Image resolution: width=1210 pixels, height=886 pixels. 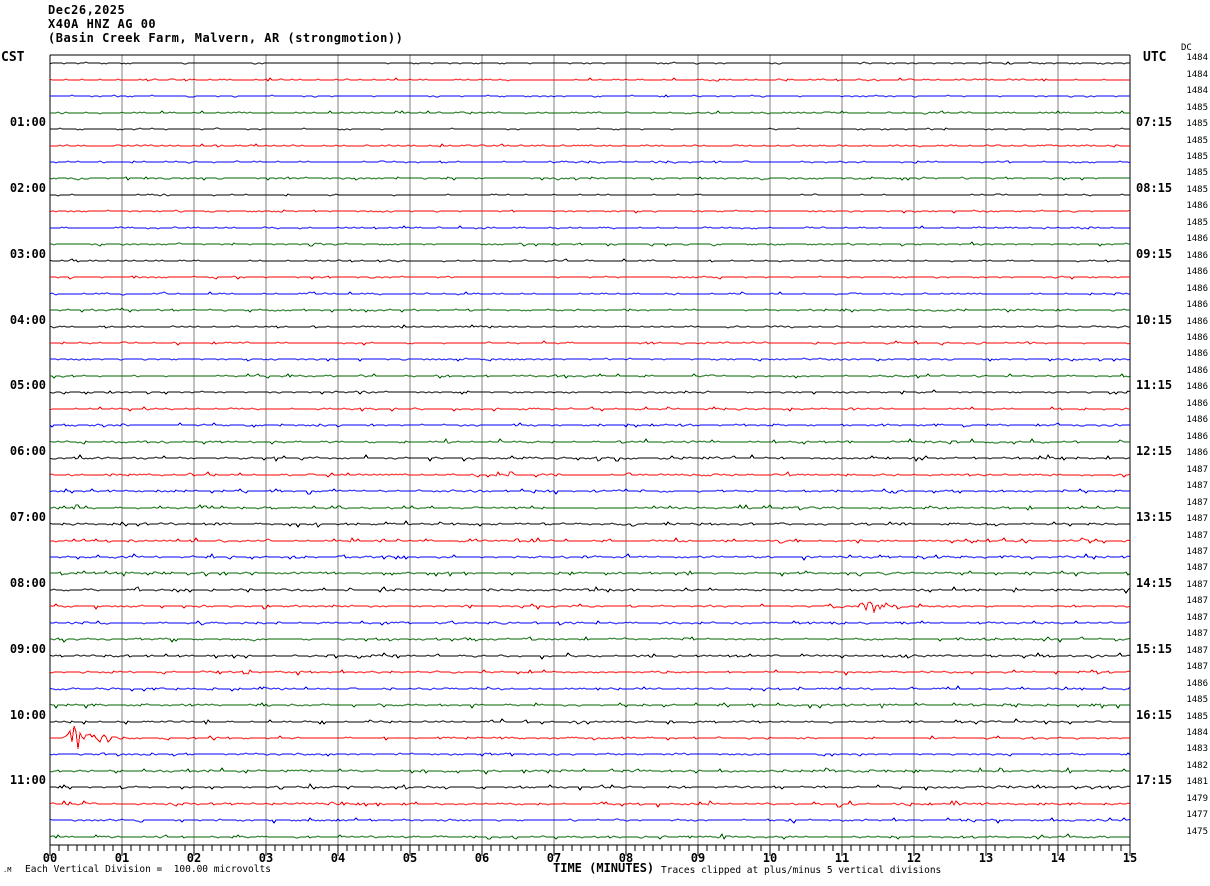 What do you see at coordinates (1197, 815) in the screenshot?
I see `dc-value: 1477` at bounding box center [1197, 815].